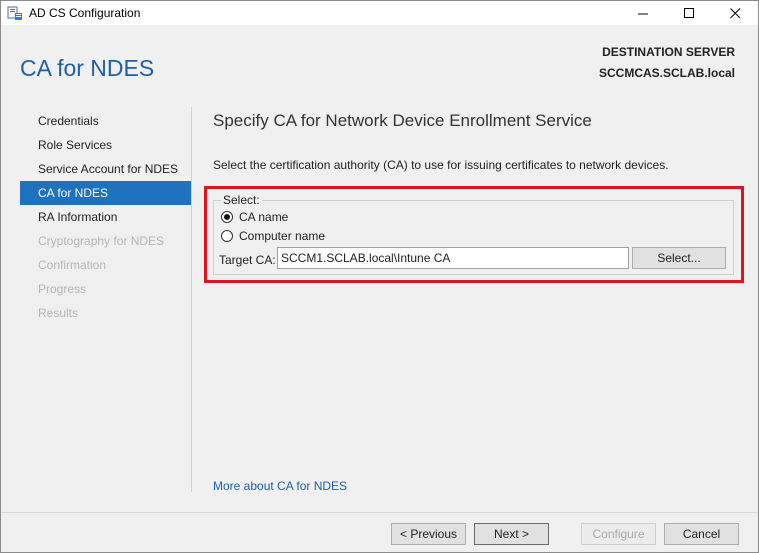  I want to click on maximize-icon, so click(688, 12).